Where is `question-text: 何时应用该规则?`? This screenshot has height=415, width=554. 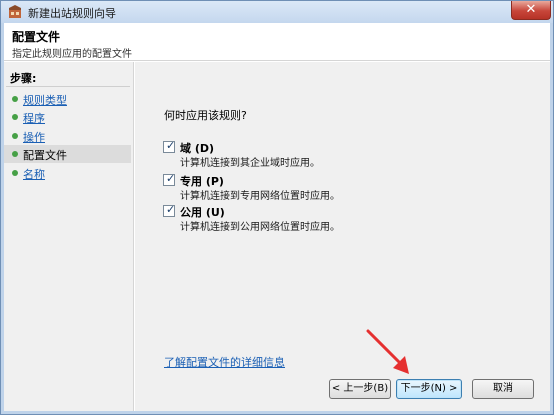 question-text: 何时应用该规则? is located at coordinates (205, 115).